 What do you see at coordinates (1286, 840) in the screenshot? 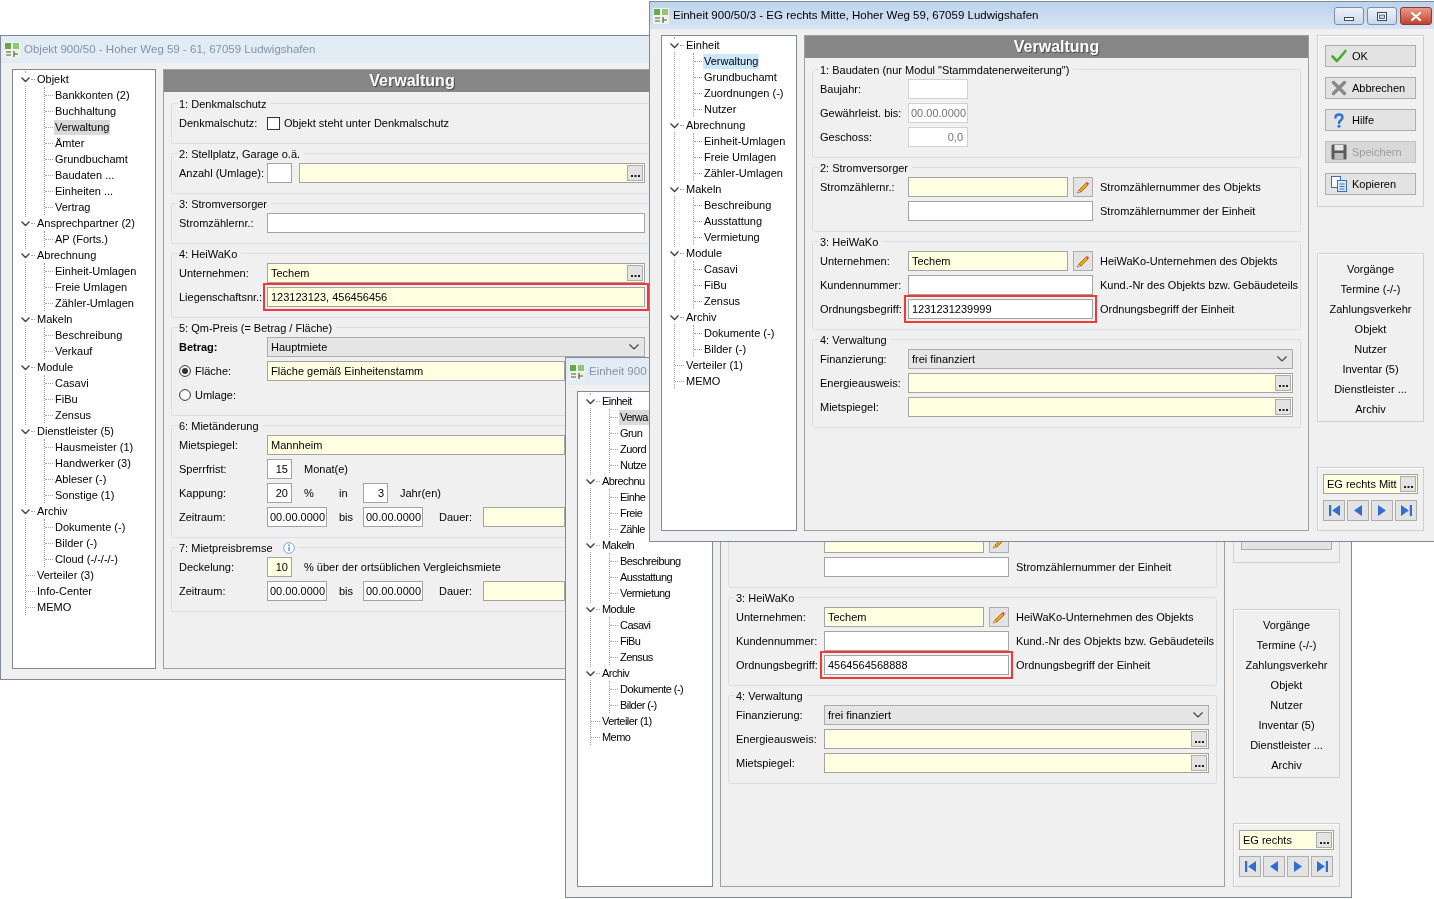
I see `record-field: EG rechts` at bounding box center [1286, 840].